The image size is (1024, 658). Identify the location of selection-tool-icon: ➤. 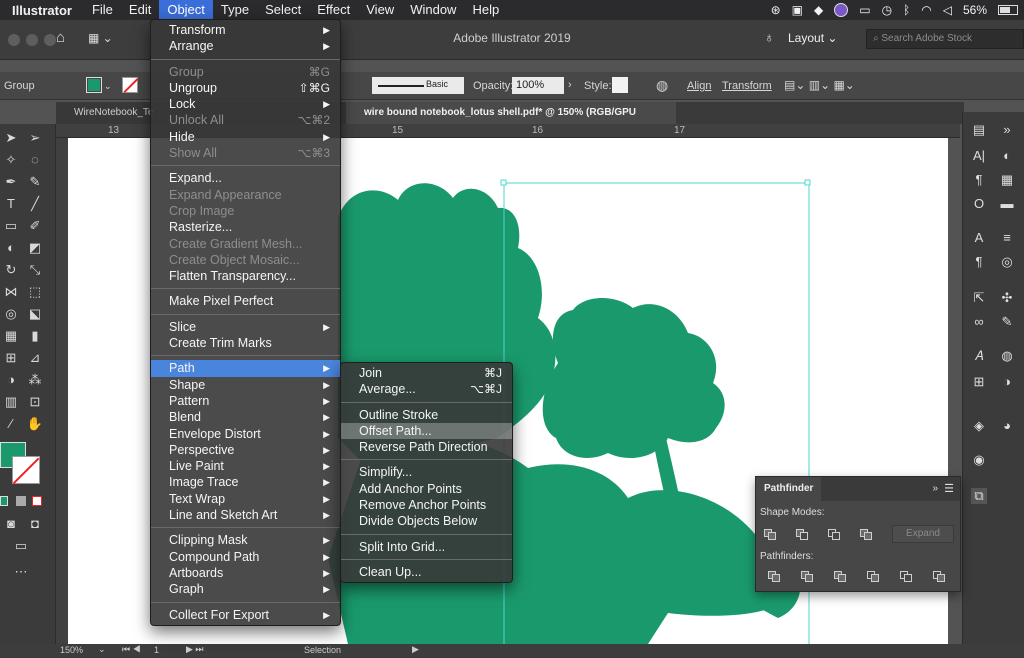
(11, 138).